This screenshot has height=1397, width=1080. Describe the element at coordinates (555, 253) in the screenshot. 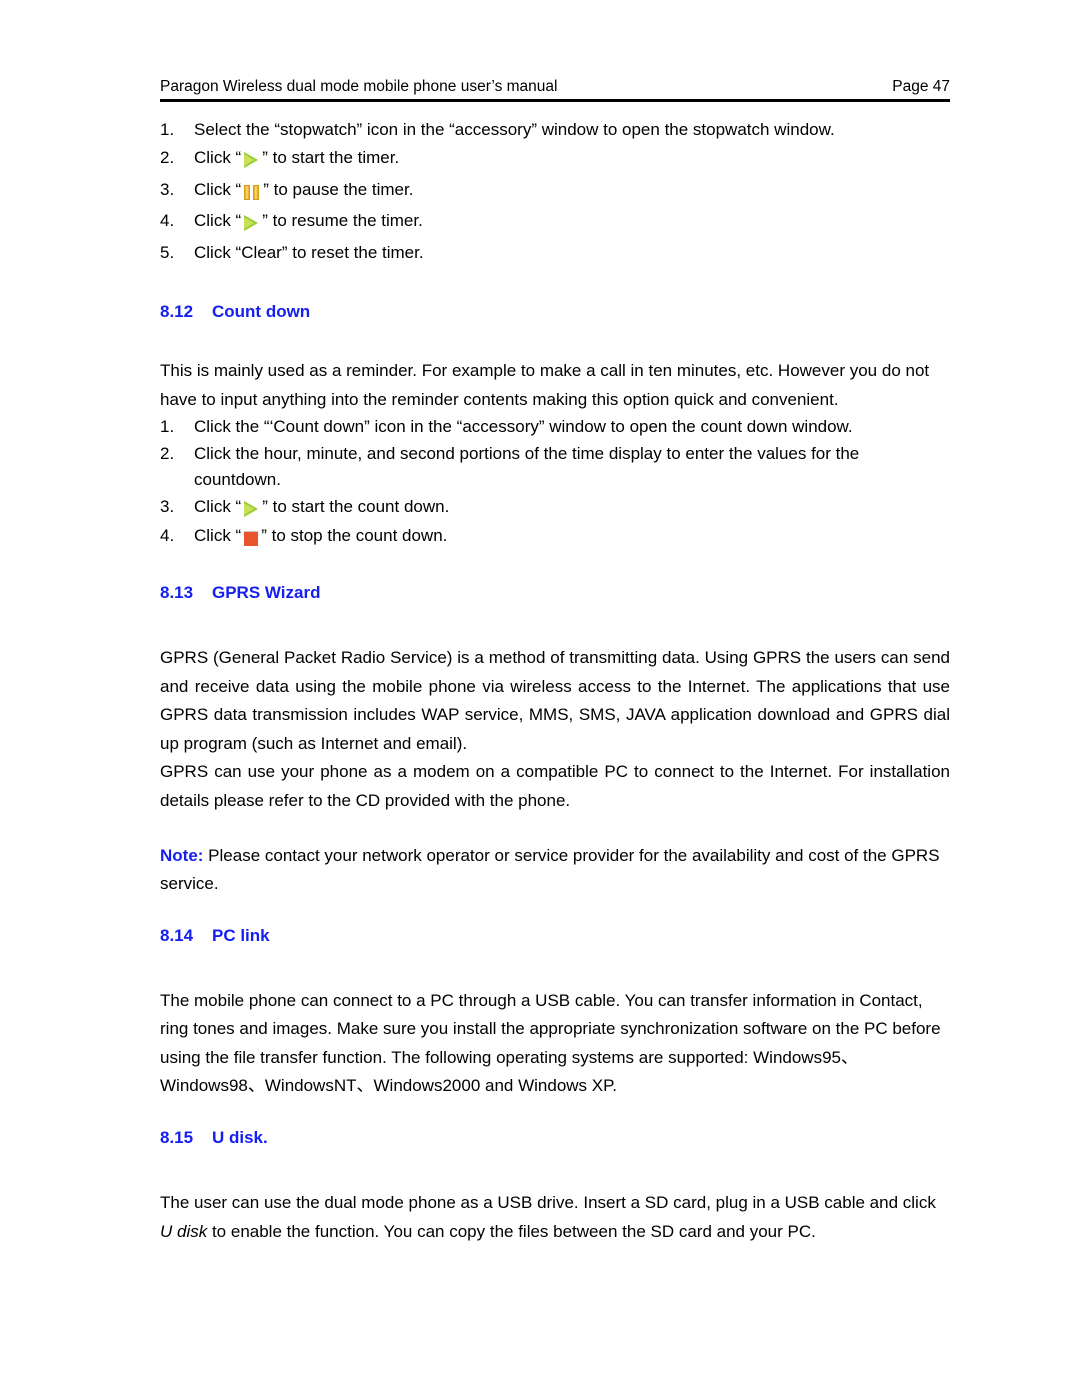

I see `list-item: 5. Click “Clear” to reset the timer.` at that location.